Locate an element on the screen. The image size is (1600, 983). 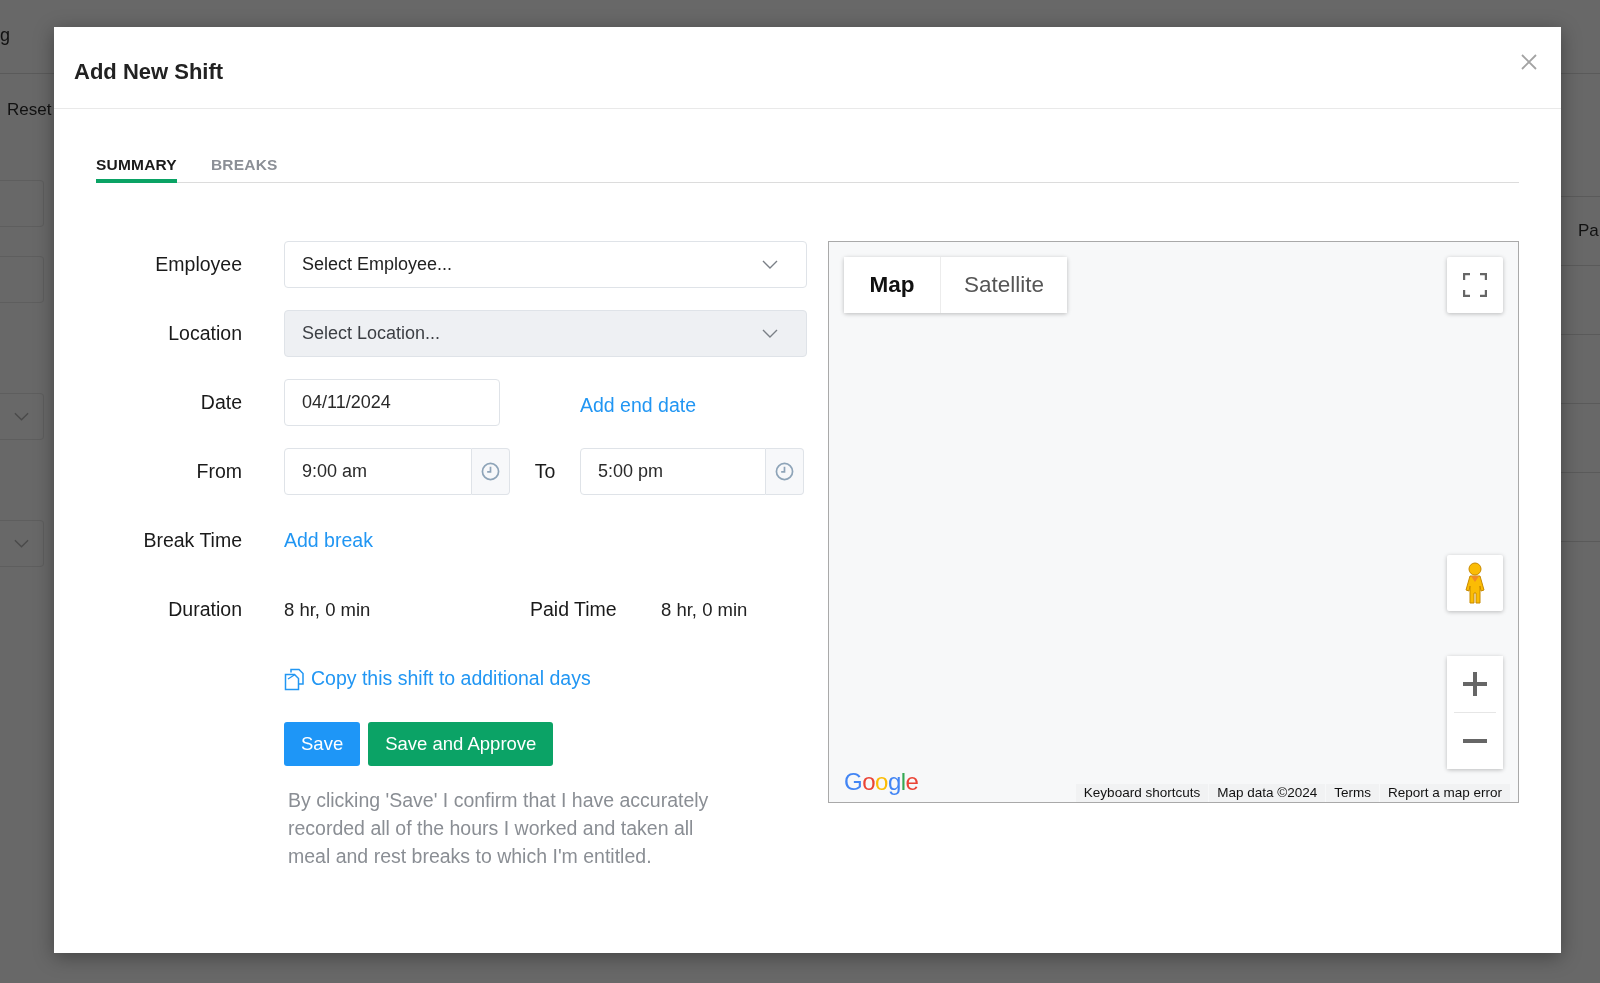
date-input: 04/11/2024 is located at coordinates (392, 402).